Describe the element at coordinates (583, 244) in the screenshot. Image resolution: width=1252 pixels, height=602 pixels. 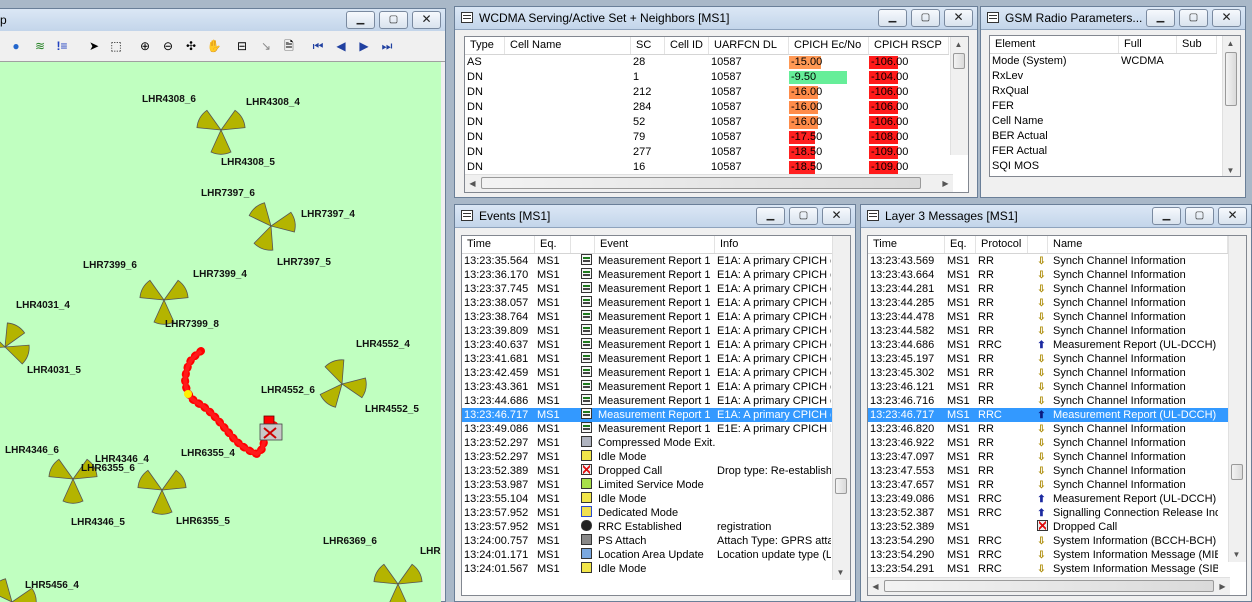
I see `column-header` at that location.